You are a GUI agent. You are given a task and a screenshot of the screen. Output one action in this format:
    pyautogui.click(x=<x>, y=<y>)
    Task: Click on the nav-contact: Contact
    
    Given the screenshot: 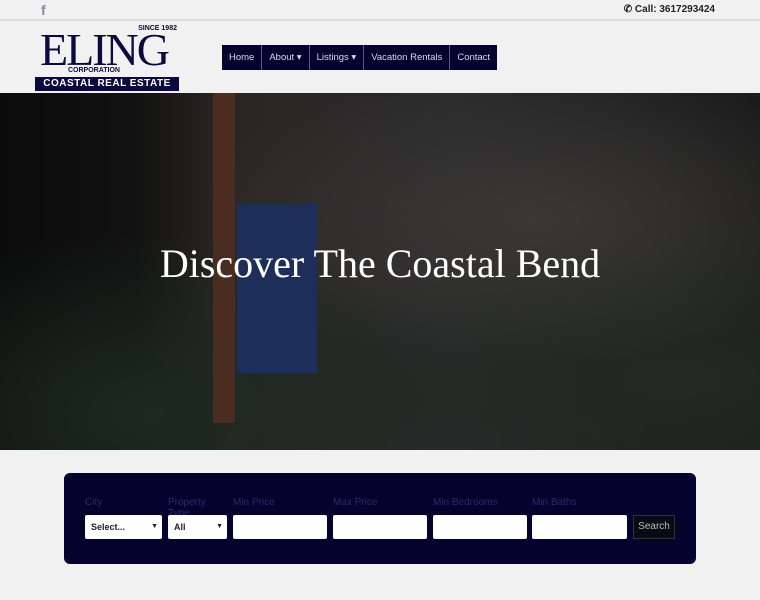 What is the action you would take?
    pyautogui.click(x=473, y=57)
    